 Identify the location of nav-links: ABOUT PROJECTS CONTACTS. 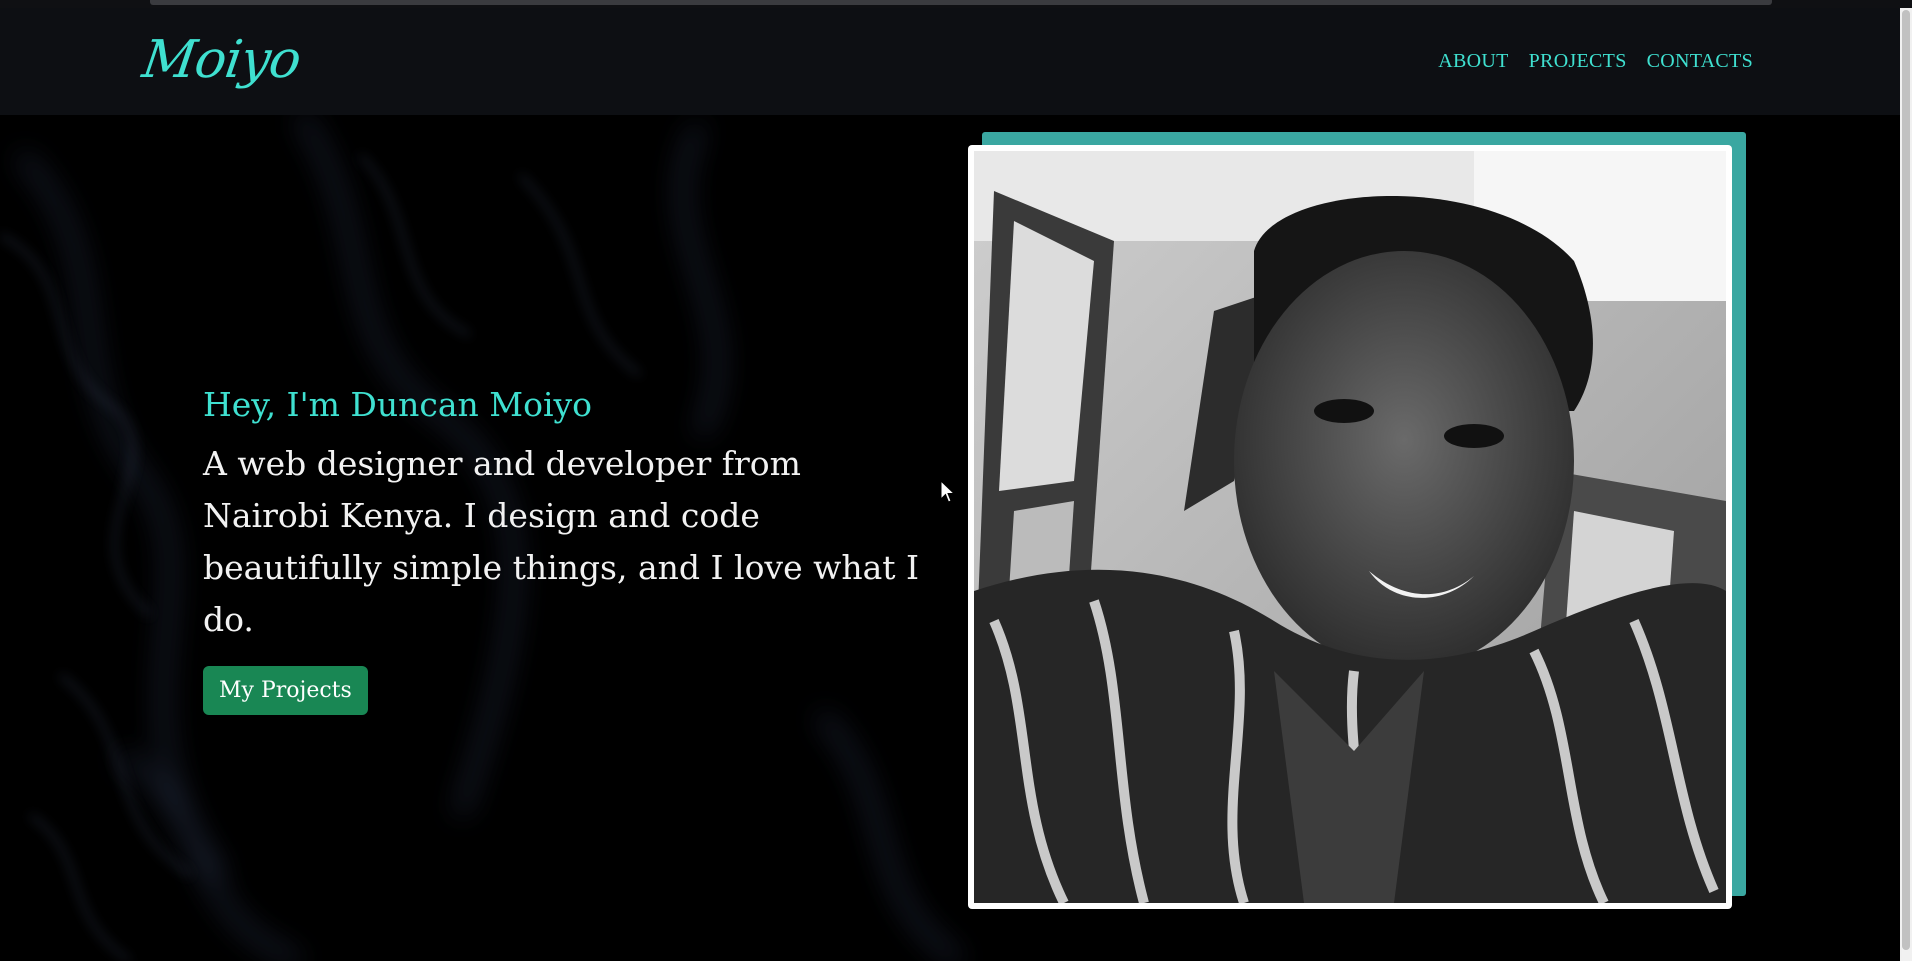
(1595, 61).